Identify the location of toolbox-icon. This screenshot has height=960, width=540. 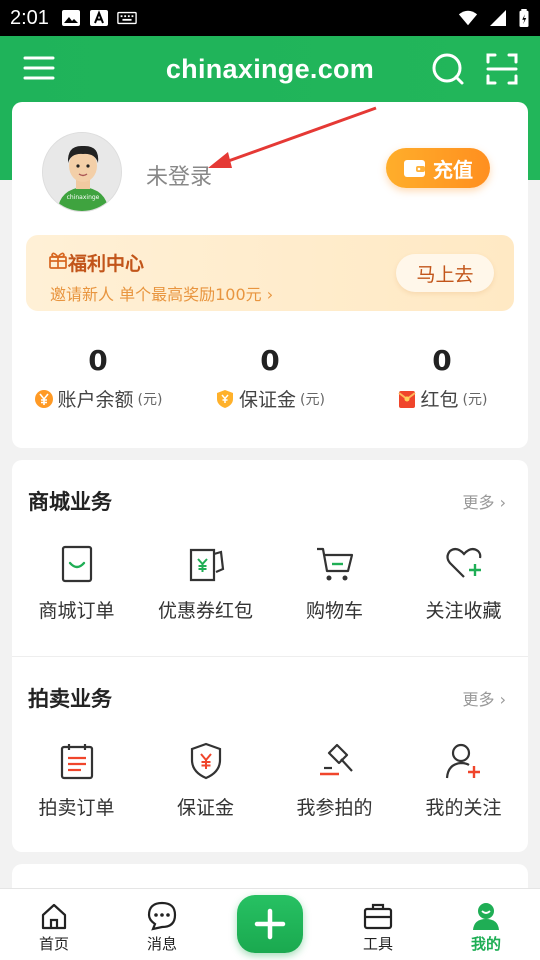
(378, 916).